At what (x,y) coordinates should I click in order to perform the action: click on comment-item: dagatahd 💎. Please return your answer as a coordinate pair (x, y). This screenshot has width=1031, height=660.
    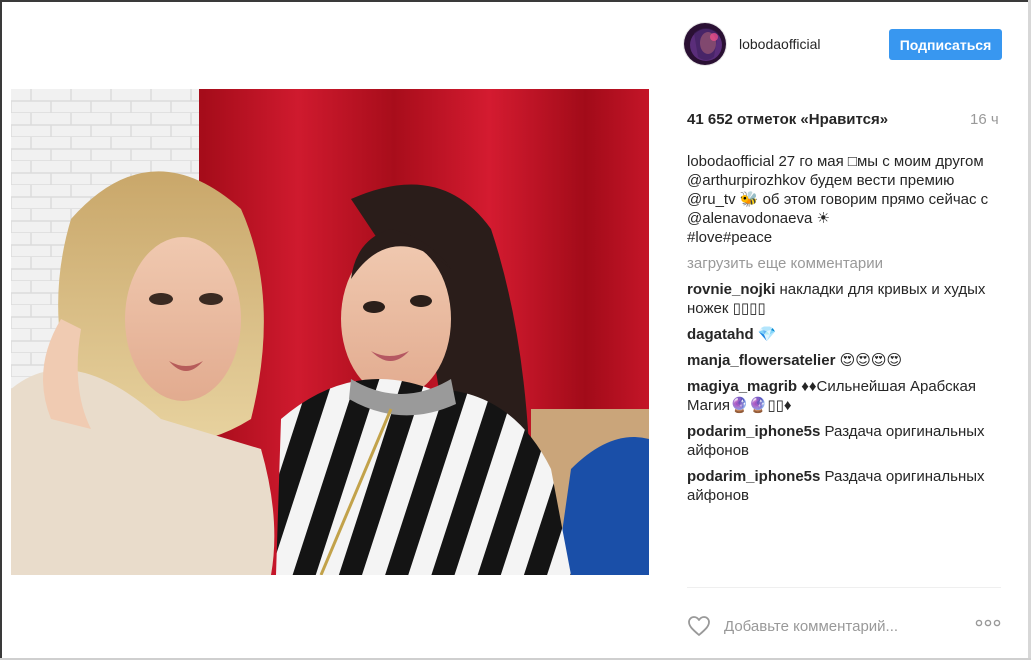
    Looking at the image, I should click on (847, 334).